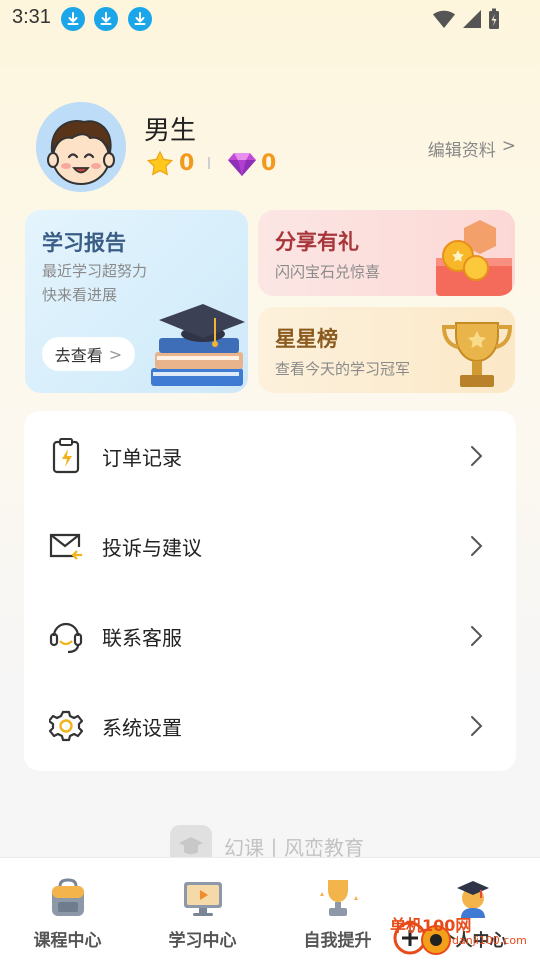  What do you see at coordinates (270, 546) in the screenshot?
I see `menu-item-feedback: 投诉与建议` at bounding box center [270, 546].